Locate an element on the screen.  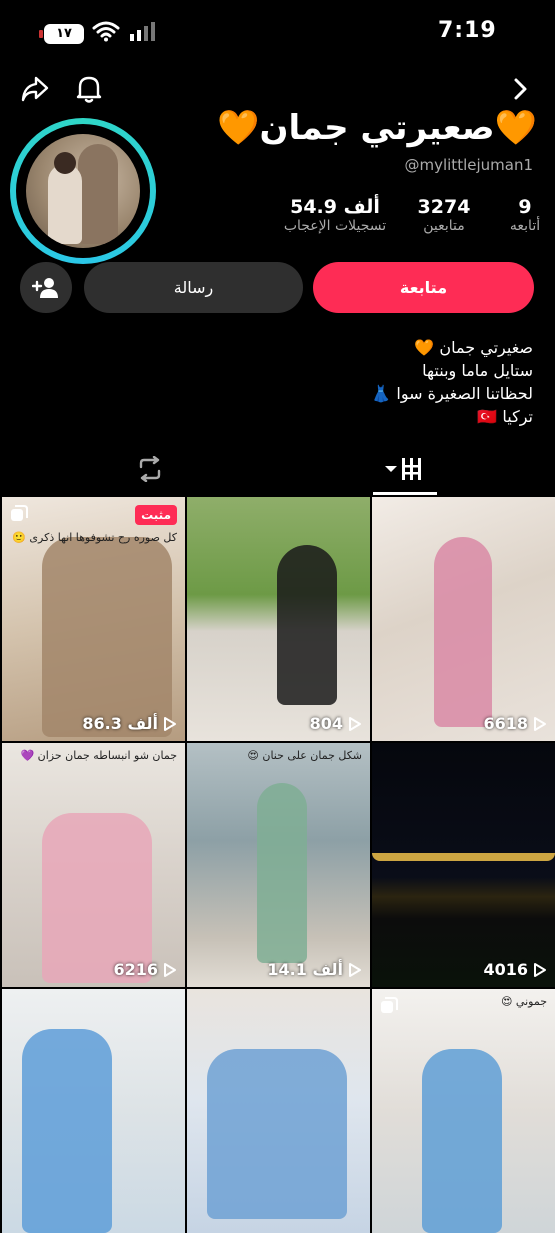
stat-value: 9 is located at coordinates (525, 207).